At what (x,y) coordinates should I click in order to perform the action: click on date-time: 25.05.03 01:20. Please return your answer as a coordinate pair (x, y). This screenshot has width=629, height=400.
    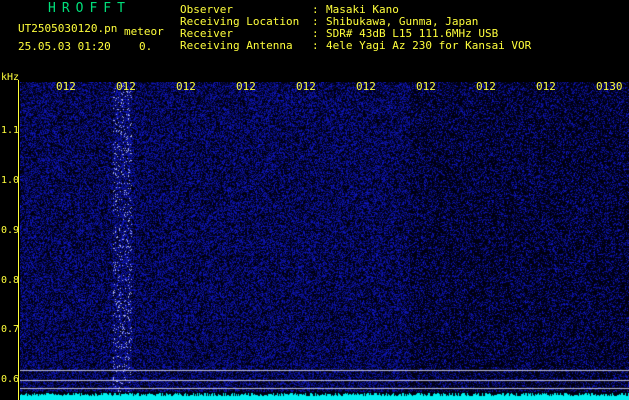
    Looking at the image, I should click on (64, 46).